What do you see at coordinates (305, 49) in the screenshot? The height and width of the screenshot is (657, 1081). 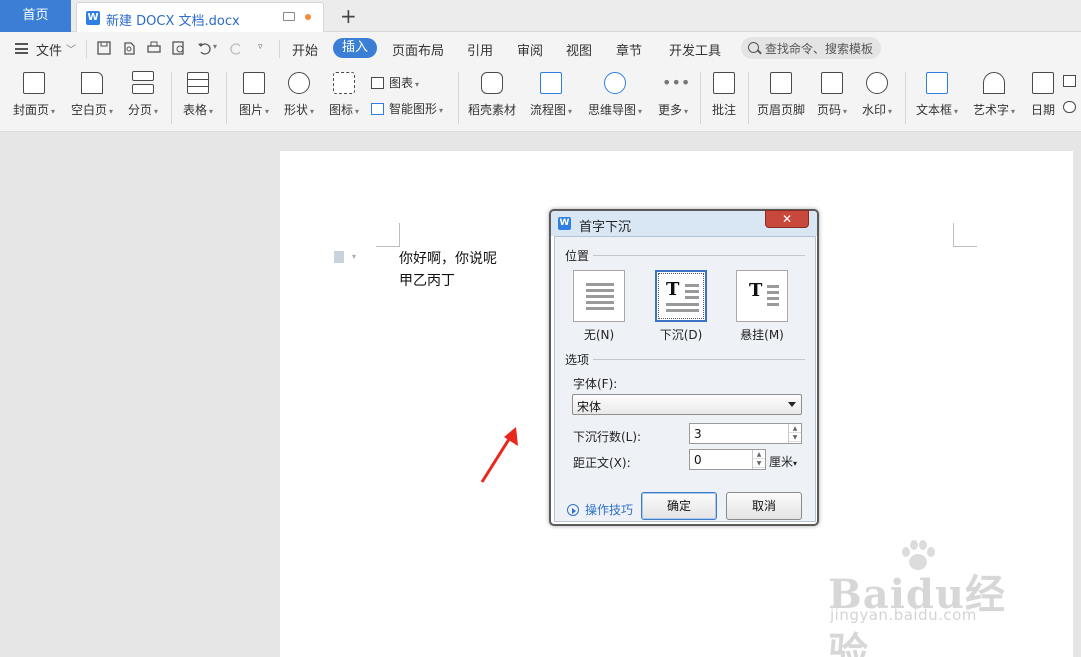 I see `tab-home: 开始` at bounding box center [305, 49].